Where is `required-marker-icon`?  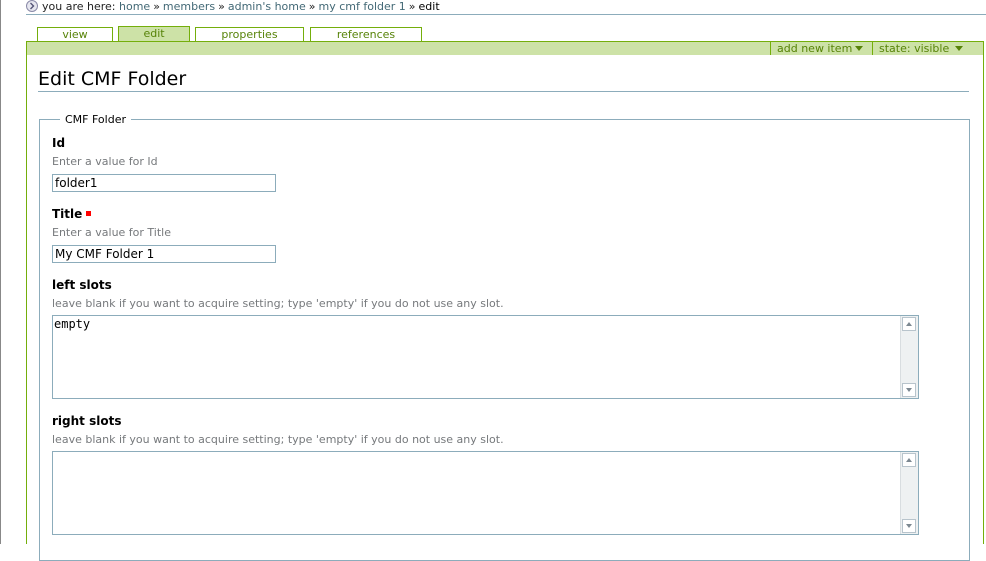 required-marker-icon is located at coordinates (89, 213).